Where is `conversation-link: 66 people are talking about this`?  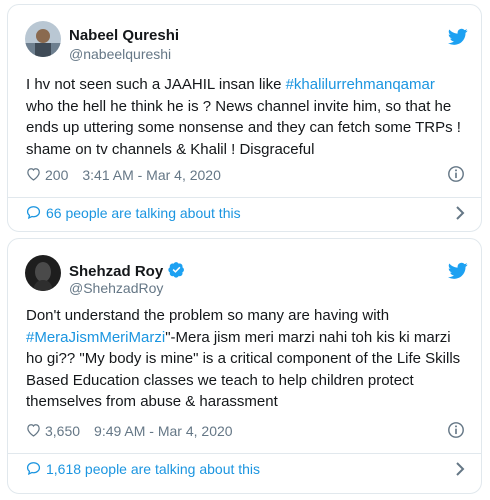
conversation-link: 66 people are talking about this is located at coordinates (245, 213).